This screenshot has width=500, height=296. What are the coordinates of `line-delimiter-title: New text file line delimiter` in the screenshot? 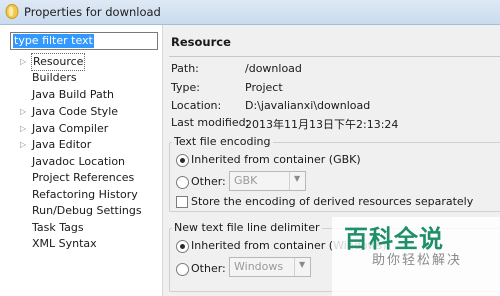 It's located at (247, 227).